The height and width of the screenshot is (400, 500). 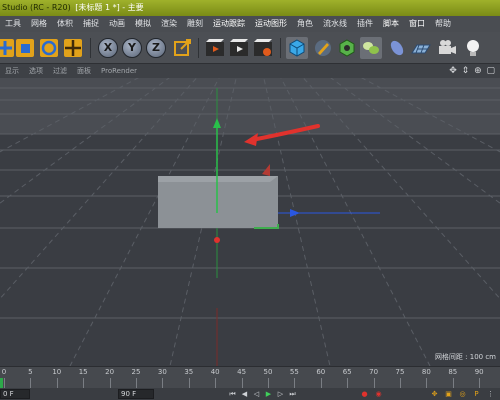 I want to click on end-frame-field: 90 F, so click(x=136, y=394).